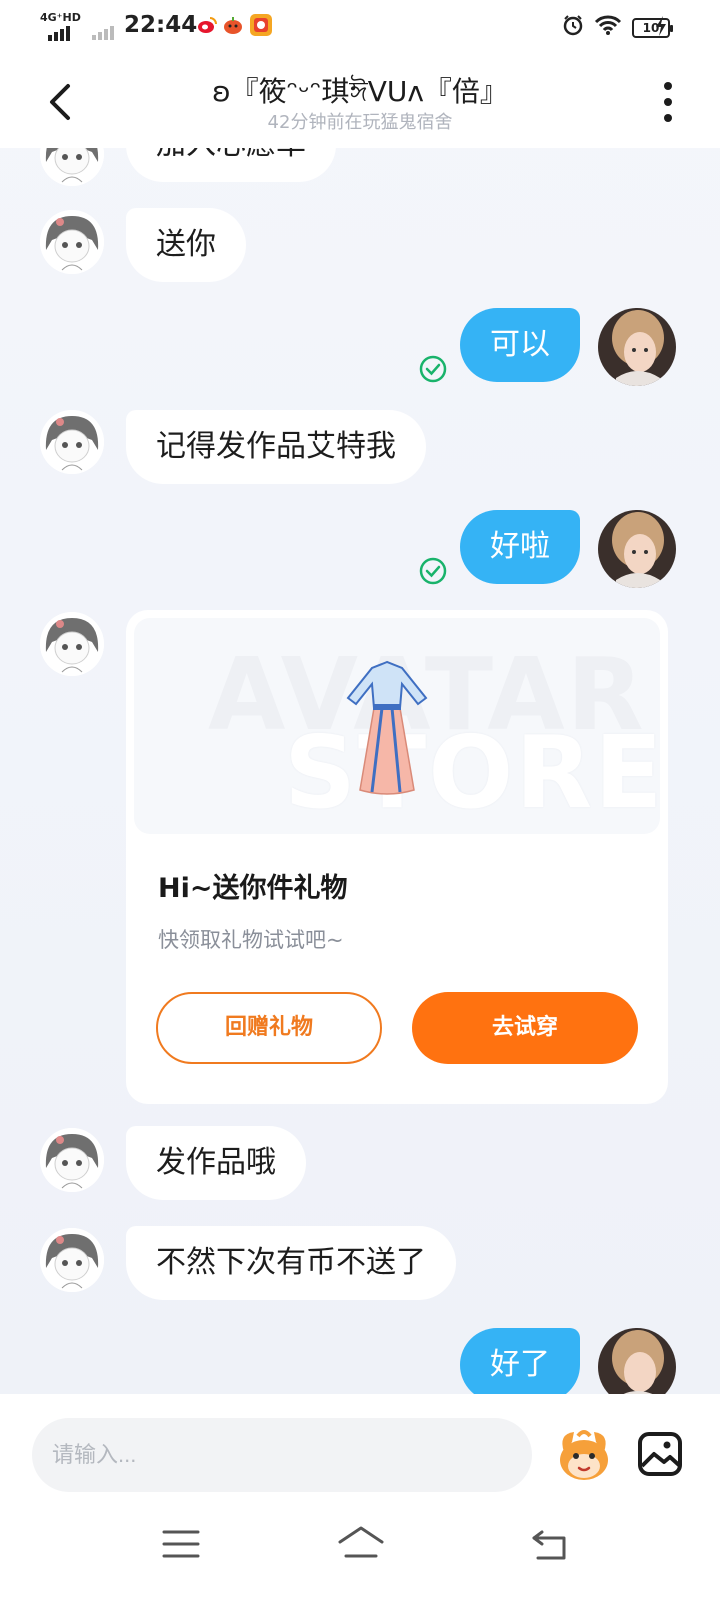  What do you see at coordinates (186, 245) in the screenshot?
I see `message-bubble-received: 送你` at bounding box center [186, 245].